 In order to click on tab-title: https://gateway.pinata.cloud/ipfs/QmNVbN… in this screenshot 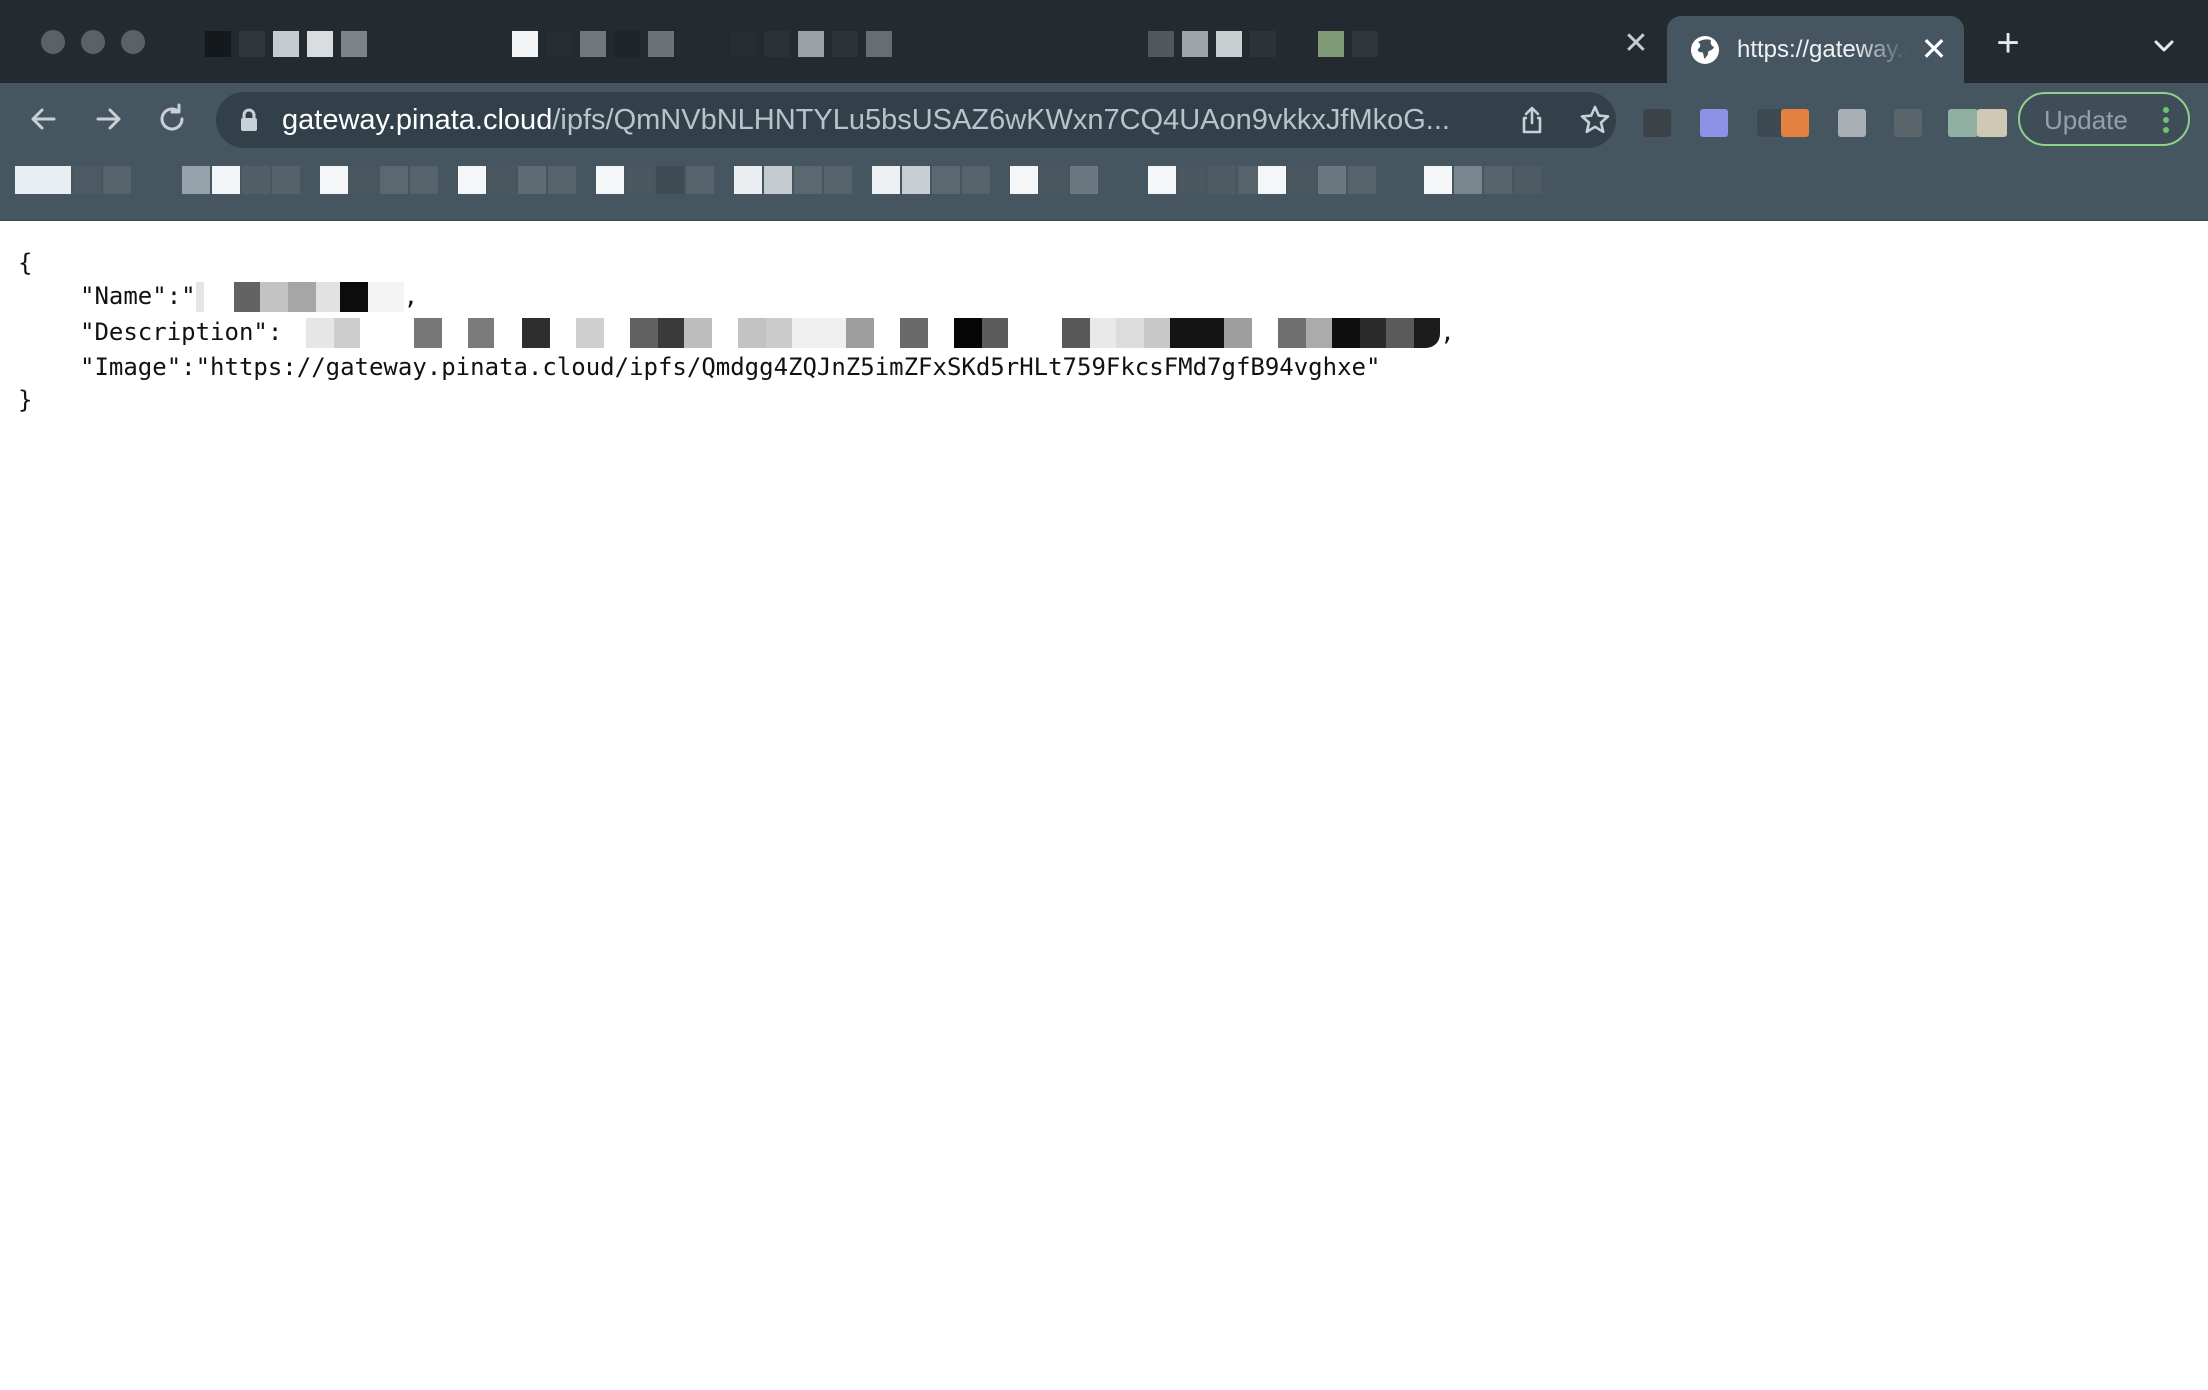, I will do `click(1822, 49)`.